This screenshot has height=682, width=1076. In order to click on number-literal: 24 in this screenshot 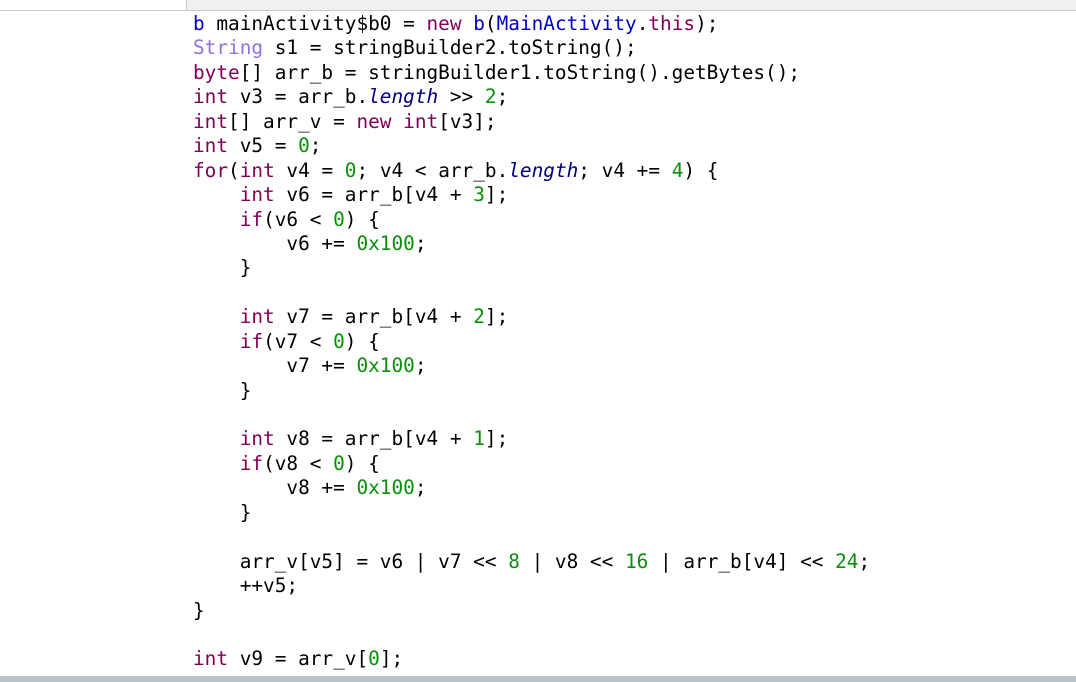, I will do `click(847, 561)`.